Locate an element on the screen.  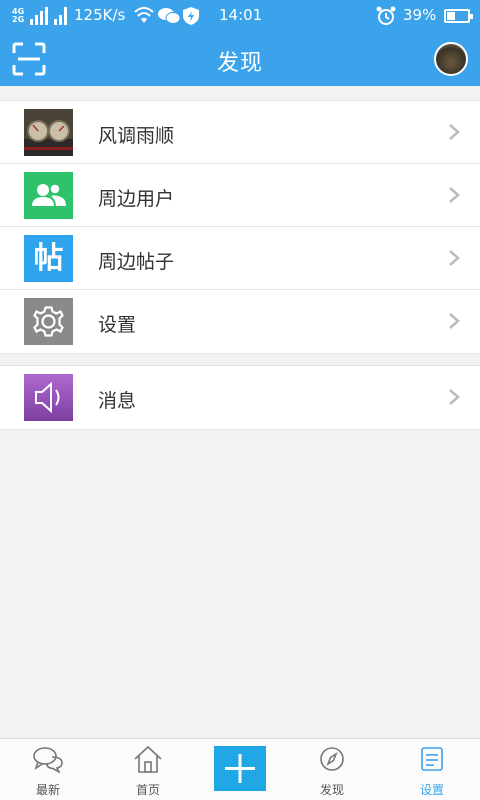
menu-group-messages: 消息 is located at coordinates (240, 397).